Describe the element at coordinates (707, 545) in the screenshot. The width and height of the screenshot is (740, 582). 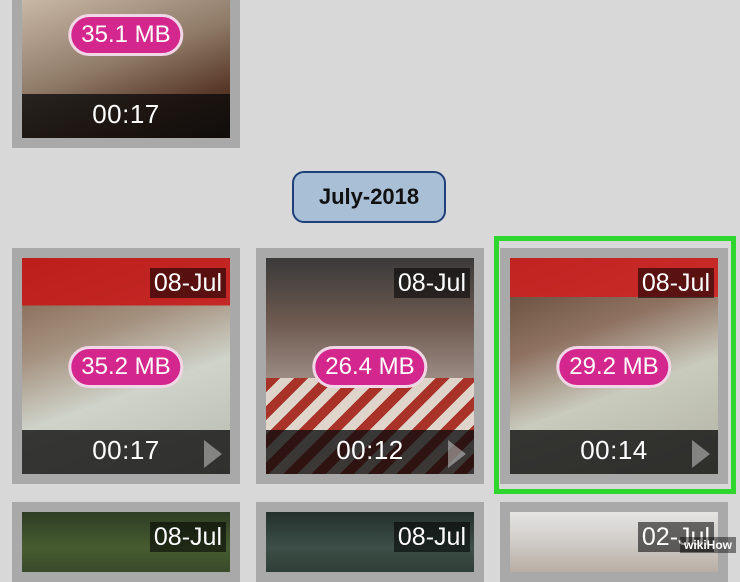
I see `watermark: wikiHow` at that location.